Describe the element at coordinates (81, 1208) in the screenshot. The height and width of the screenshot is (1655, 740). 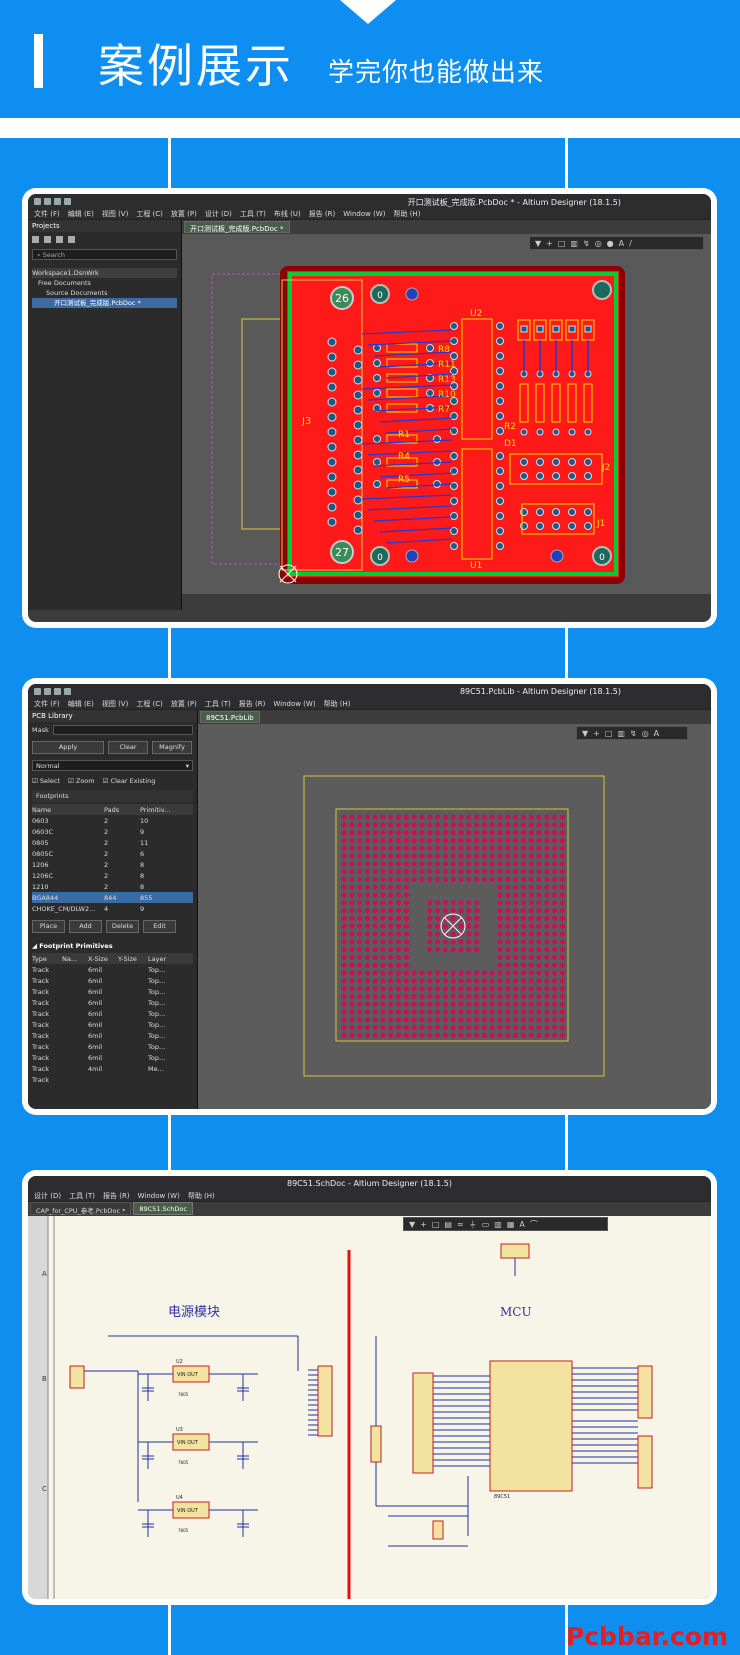
I see `doc-tab-cap: CAP_for_CPU_参考.PcbDoc *` at that location.